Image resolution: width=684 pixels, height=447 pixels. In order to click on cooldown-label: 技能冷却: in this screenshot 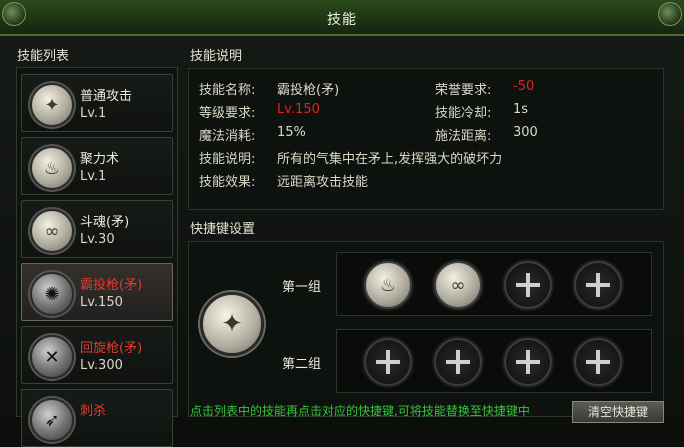, I will do `click(463, 113)`.